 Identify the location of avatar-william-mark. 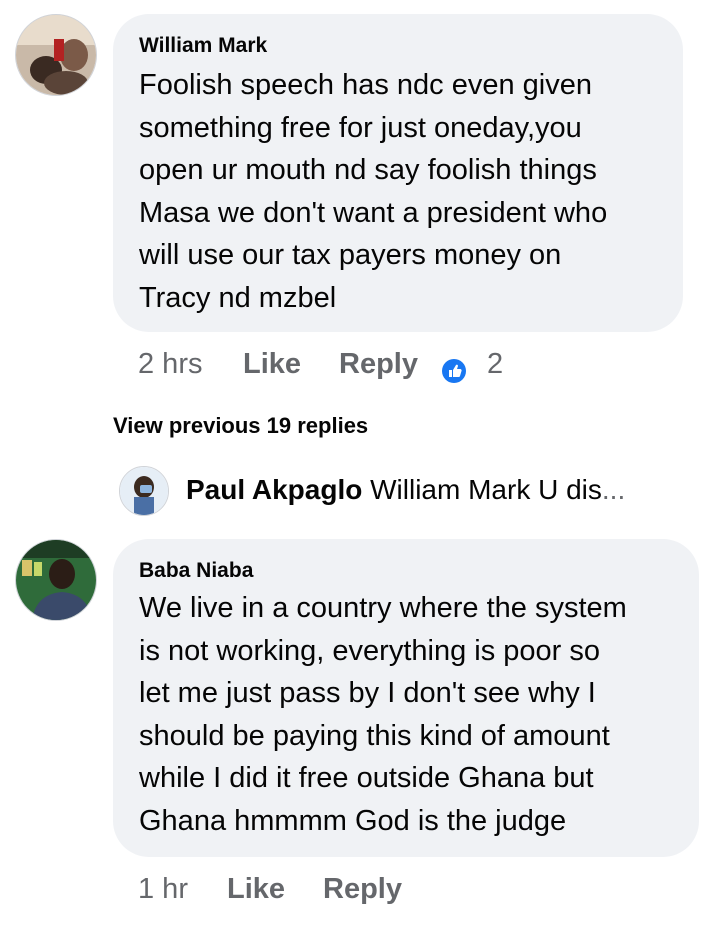
(56, 55).